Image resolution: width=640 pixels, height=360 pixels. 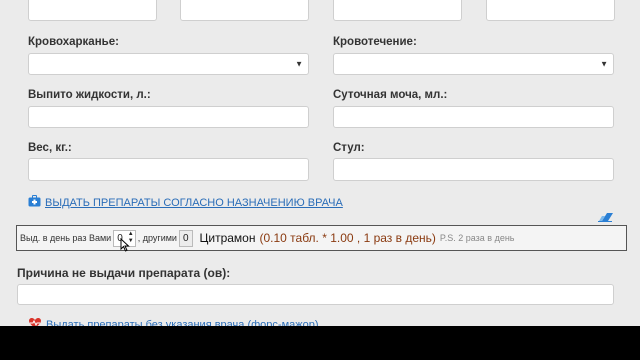 I want to click on drug-note: P.S. 2 раза в день, so click(x=477, y=238).